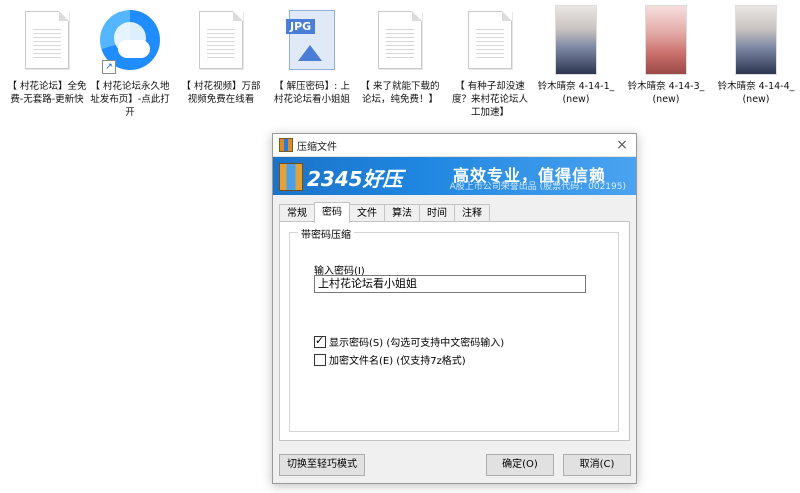 This screenshot has width=800, height=493. I want to click on desktop-item-photo-4: 铃木晴奈 4-14-4_(new), so click(756, 63).